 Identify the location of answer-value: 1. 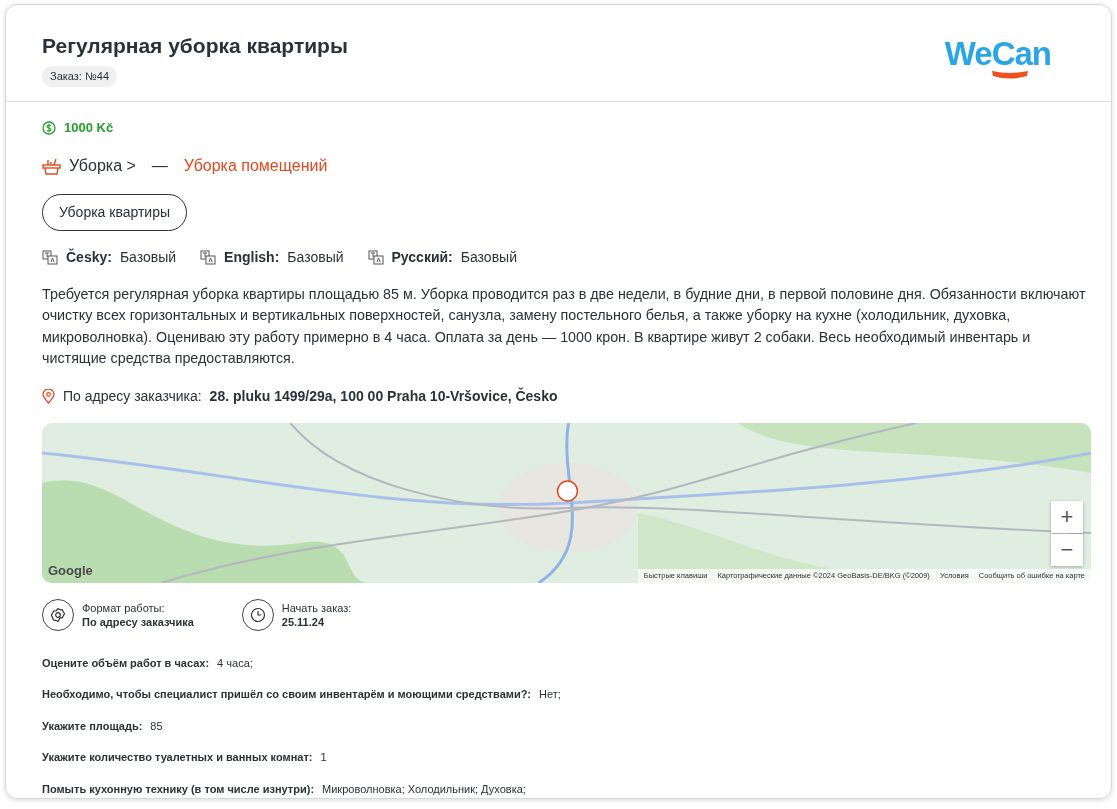
(323, 758).